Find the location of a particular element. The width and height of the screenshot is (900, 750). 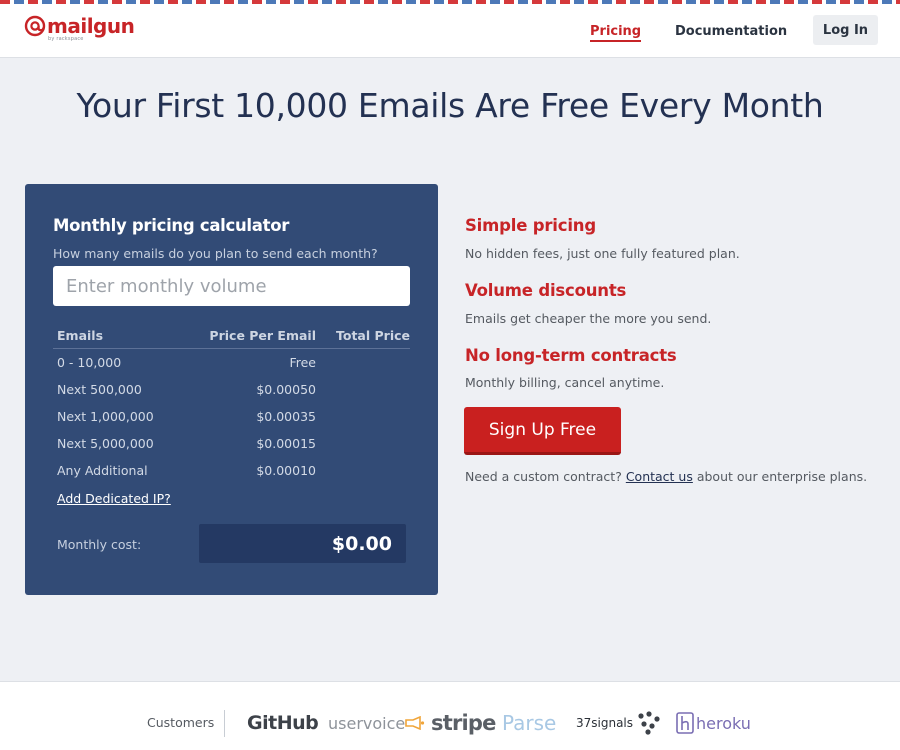

parse-logo: Parse is located at coordinates (529, 723).